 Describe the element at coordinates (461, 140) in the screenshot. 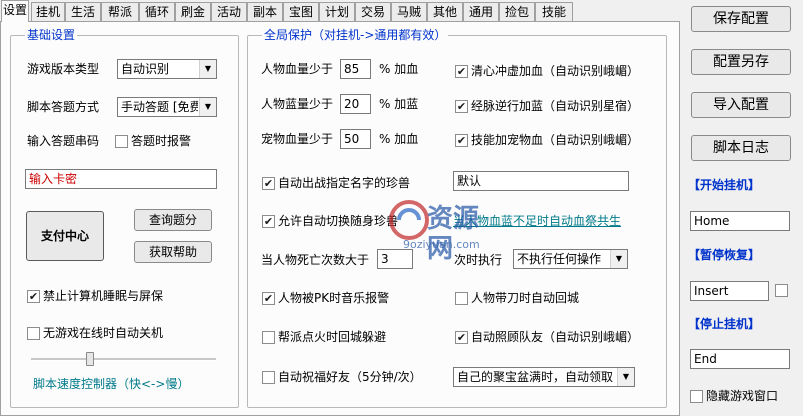

I see `skill-pet-heal-checkbox: ✔` at that location.